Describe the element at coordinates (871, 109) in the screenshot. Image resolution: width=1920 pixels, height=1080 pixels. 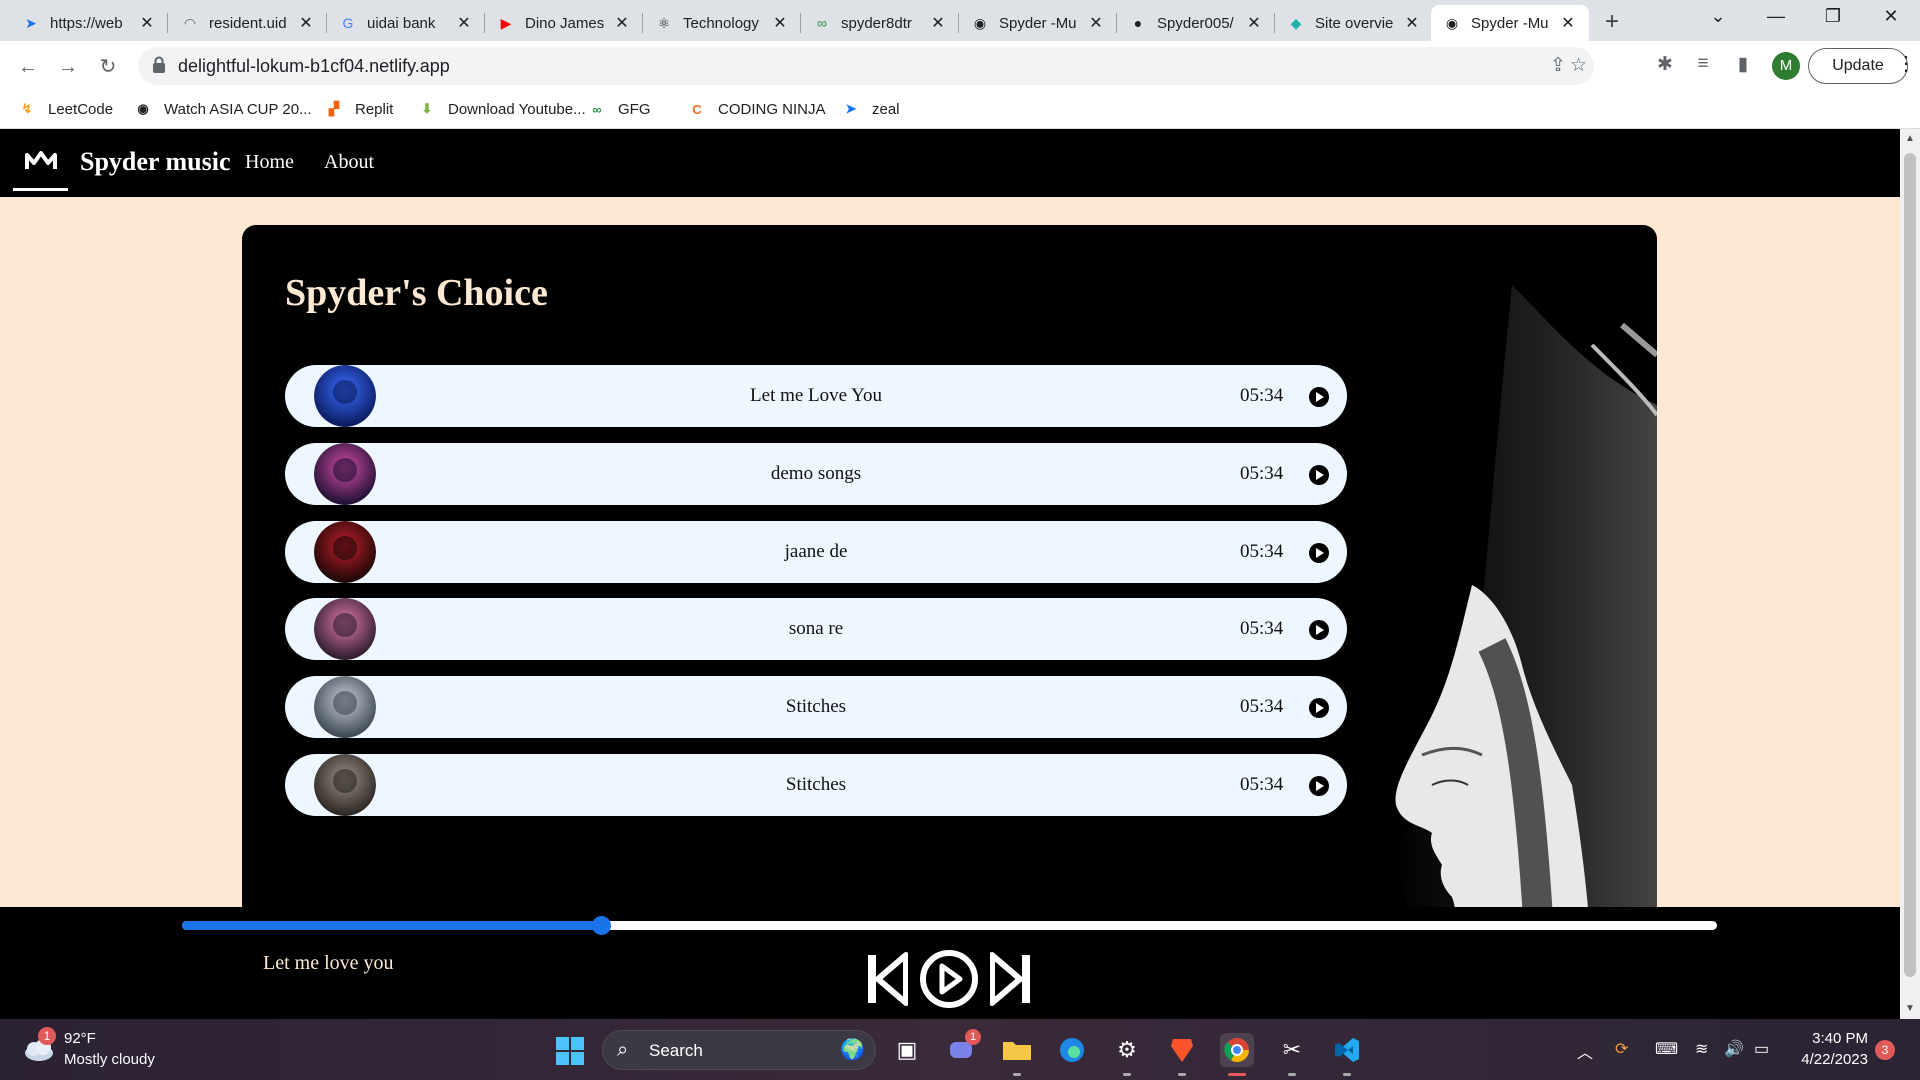
I see `bookmark-item: ➤ zeal` at that location.